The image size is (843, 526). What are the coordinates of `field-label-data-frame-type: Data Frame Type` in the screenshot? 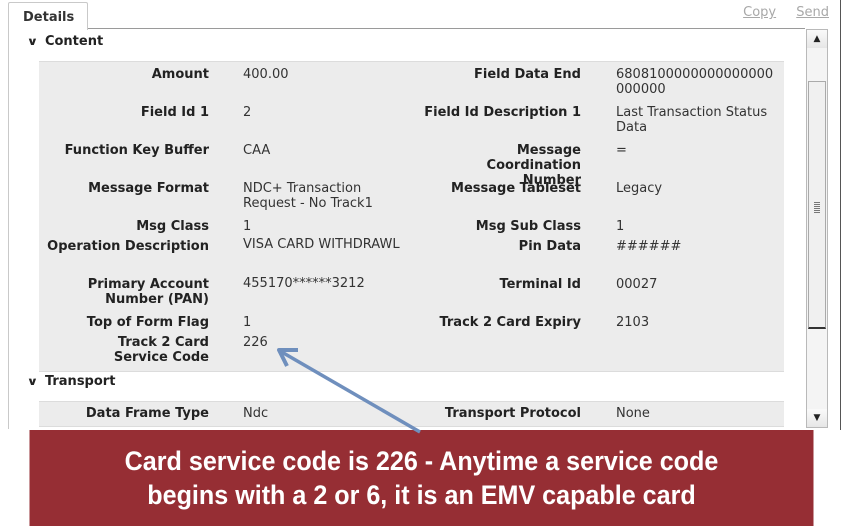 It's located at (147, 413).